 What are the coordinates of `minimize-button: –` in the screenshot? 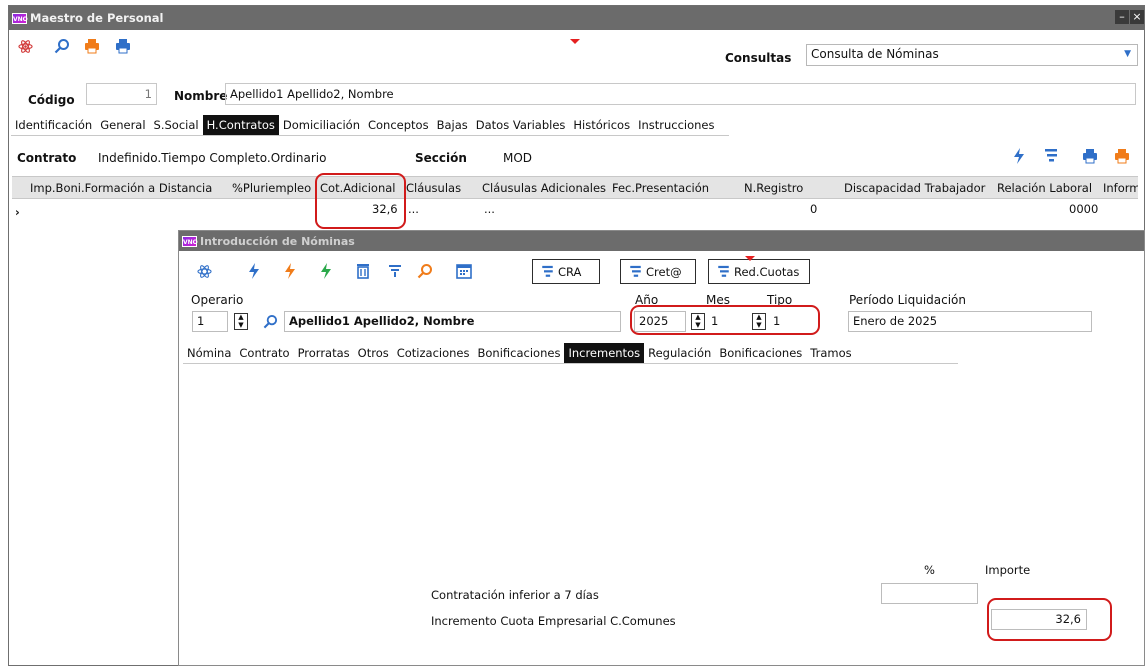 It's located at (1122, 17).